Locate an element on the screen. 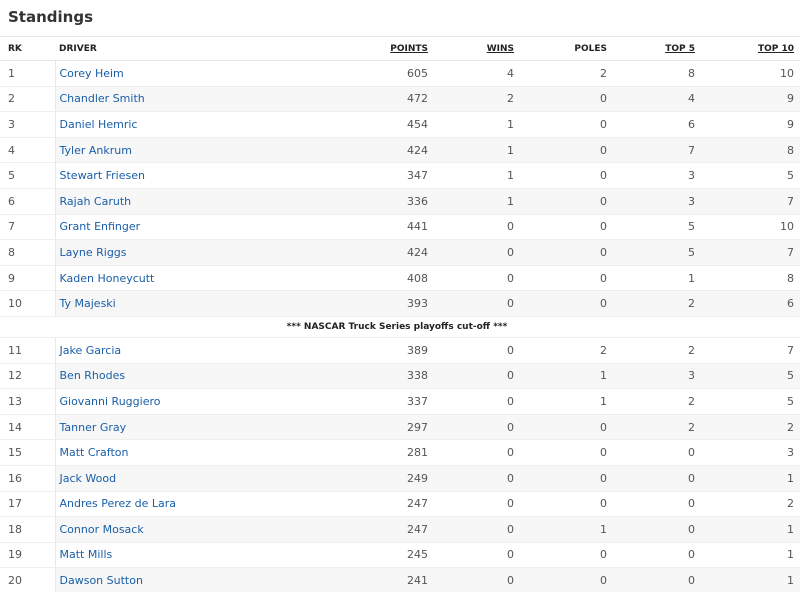  table-row: 12 Ben Rhodes 338 0 1 3 5 is located at coordinates (400, 376).